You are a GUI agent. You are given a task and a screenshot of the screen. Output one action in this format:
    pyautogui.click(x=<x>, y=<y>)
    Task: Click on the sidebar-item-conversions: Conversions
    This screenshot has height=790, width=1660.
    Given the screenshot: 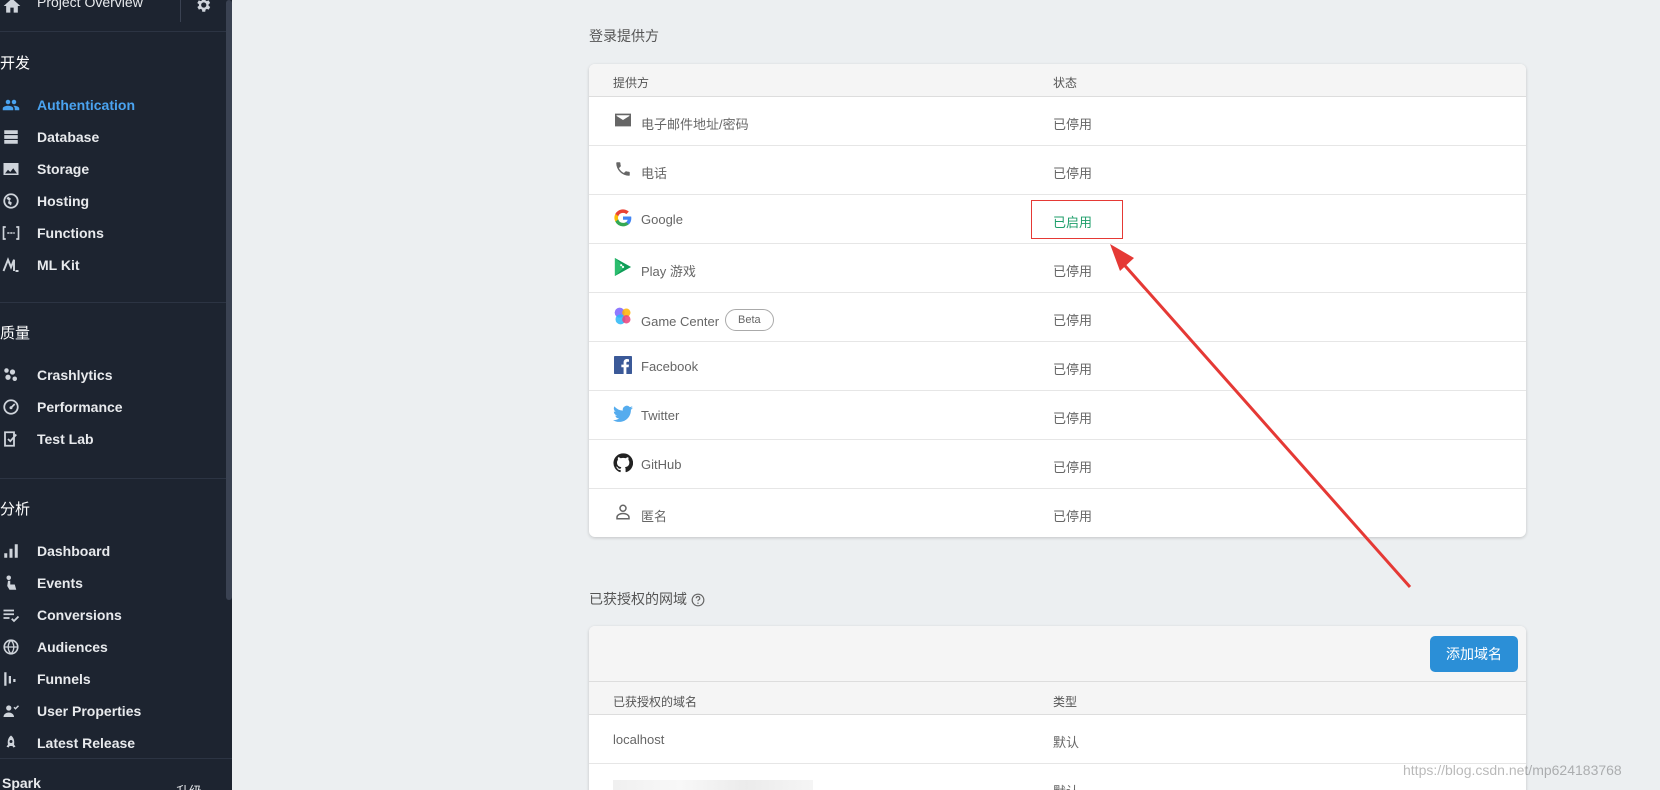 What is the action you would take?
    pyautogui.click(x=113, y=615)
    